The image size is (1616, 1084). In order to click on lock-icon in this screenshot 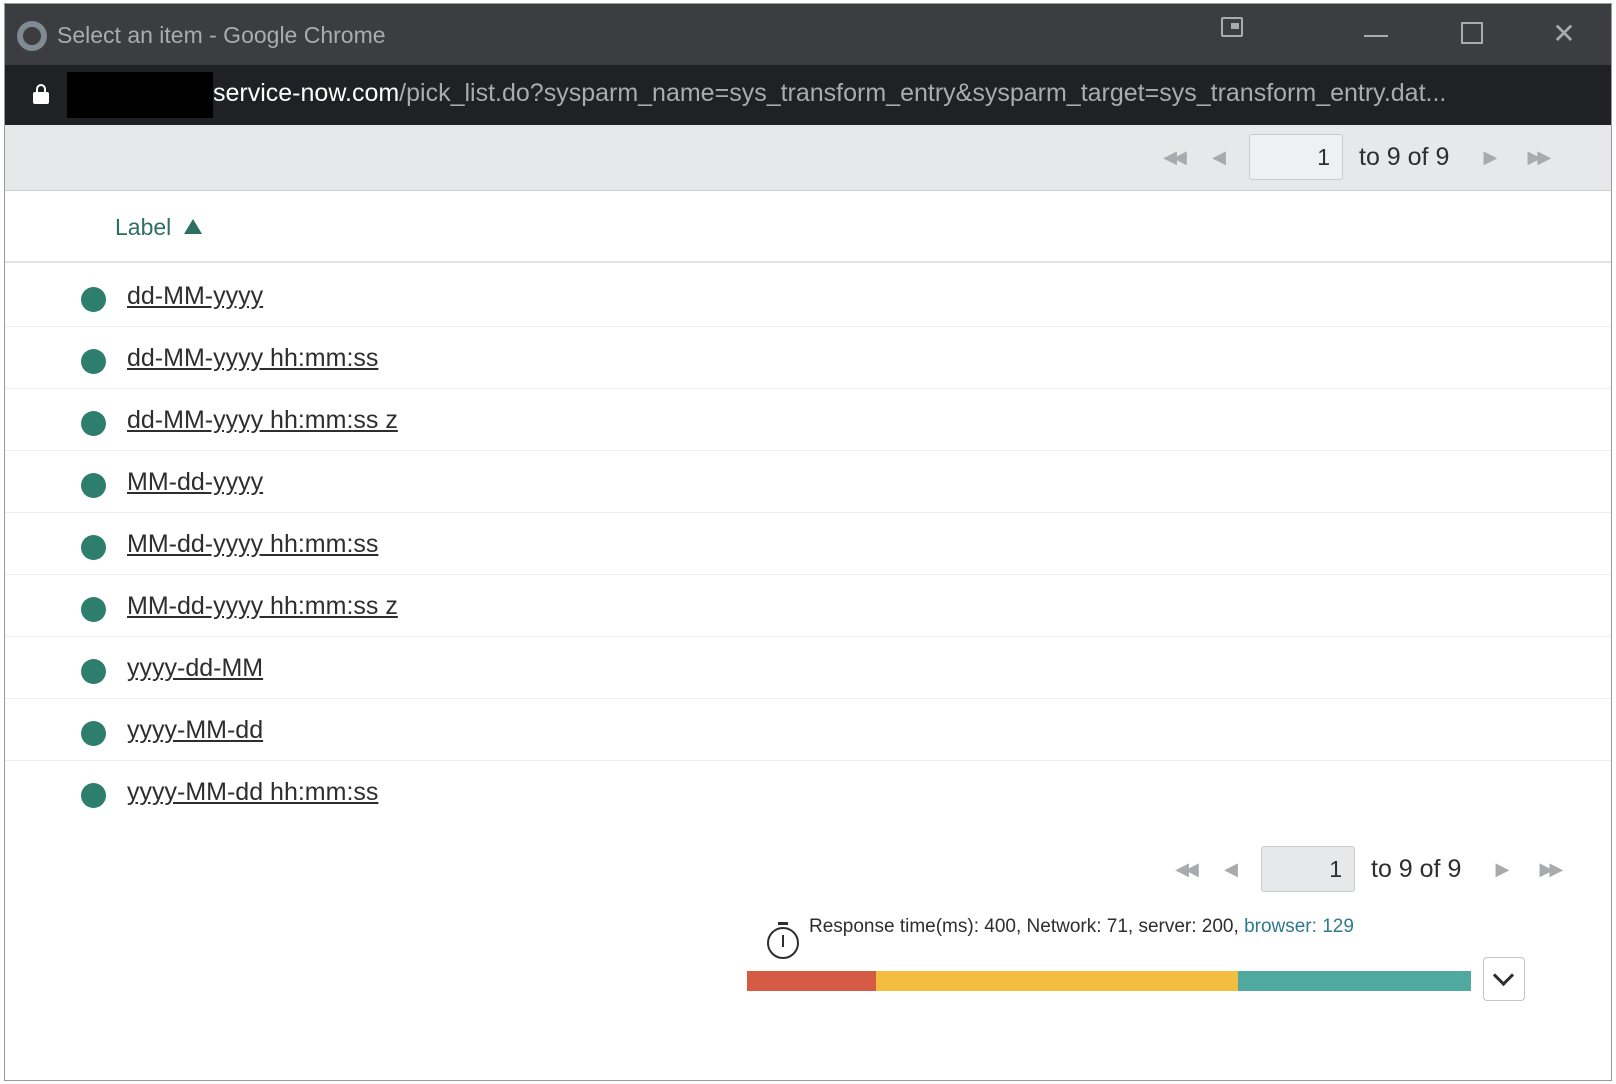, I will do `click(41, 94)`.